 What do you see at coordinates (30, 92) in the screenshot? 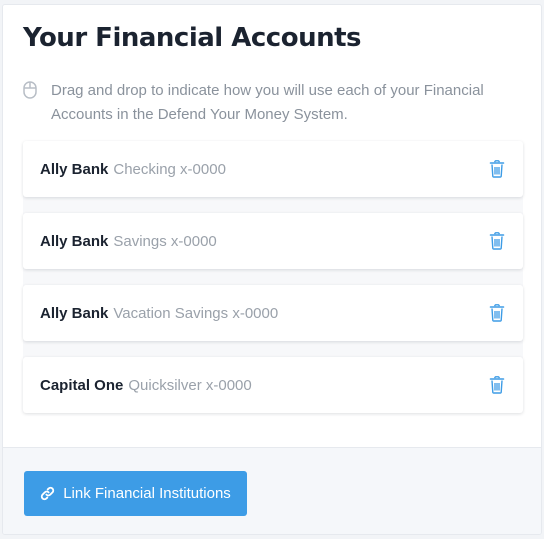
I see `mouse-icon` at bounding box center [30, 92].